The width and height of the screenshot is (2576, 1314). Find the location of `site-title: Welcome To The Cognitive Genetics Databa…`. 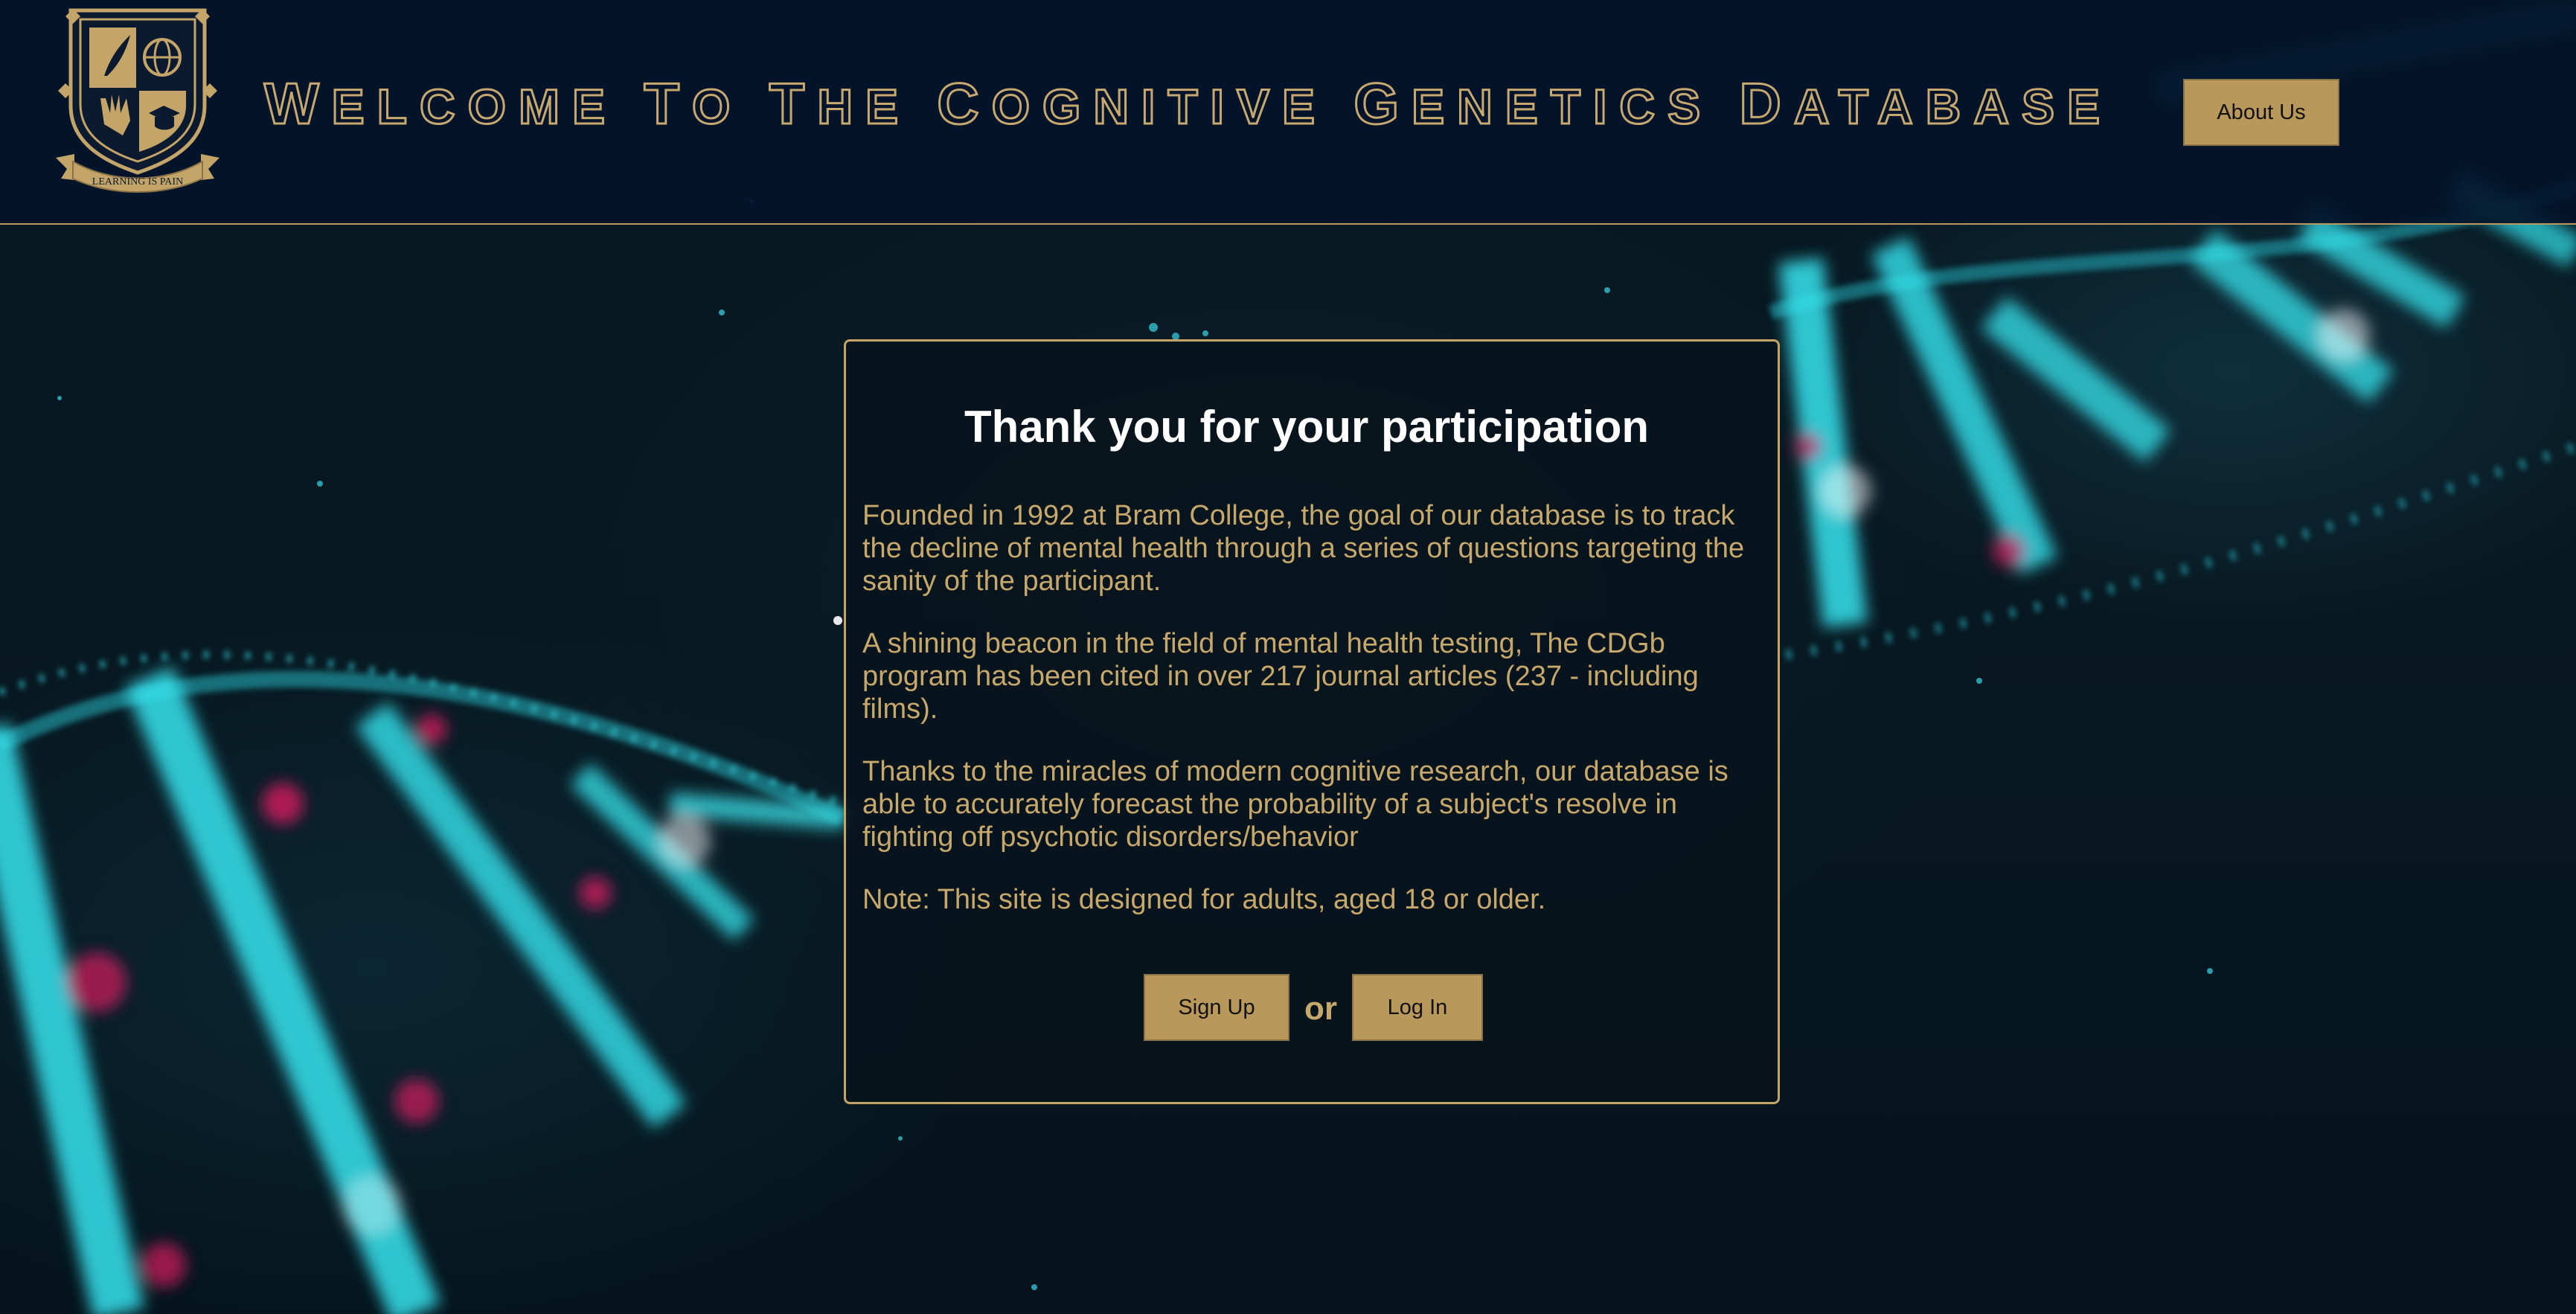

site-title: Welcome To The Cognitive Genetics Databa… is located at coordinates (1182, 103).